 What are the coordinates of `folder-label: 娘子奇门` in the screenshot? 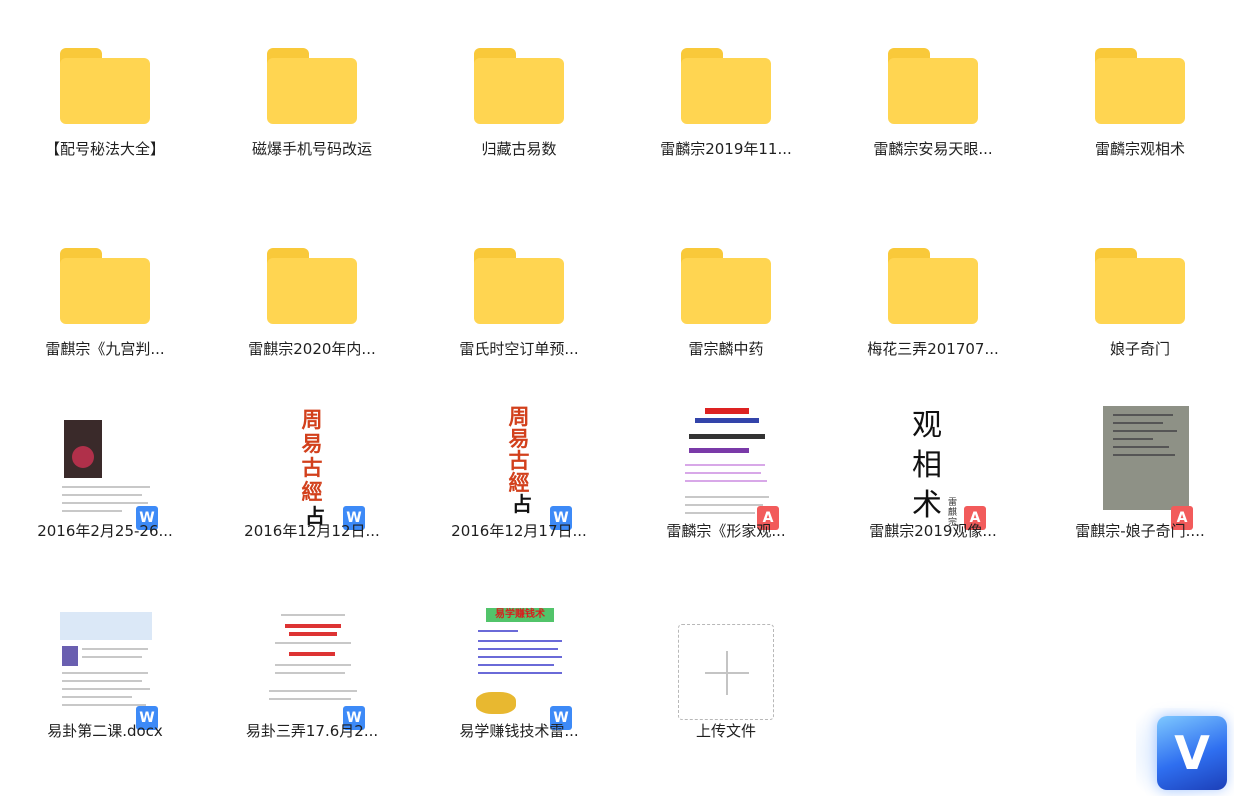 It's located at (1139, 349).